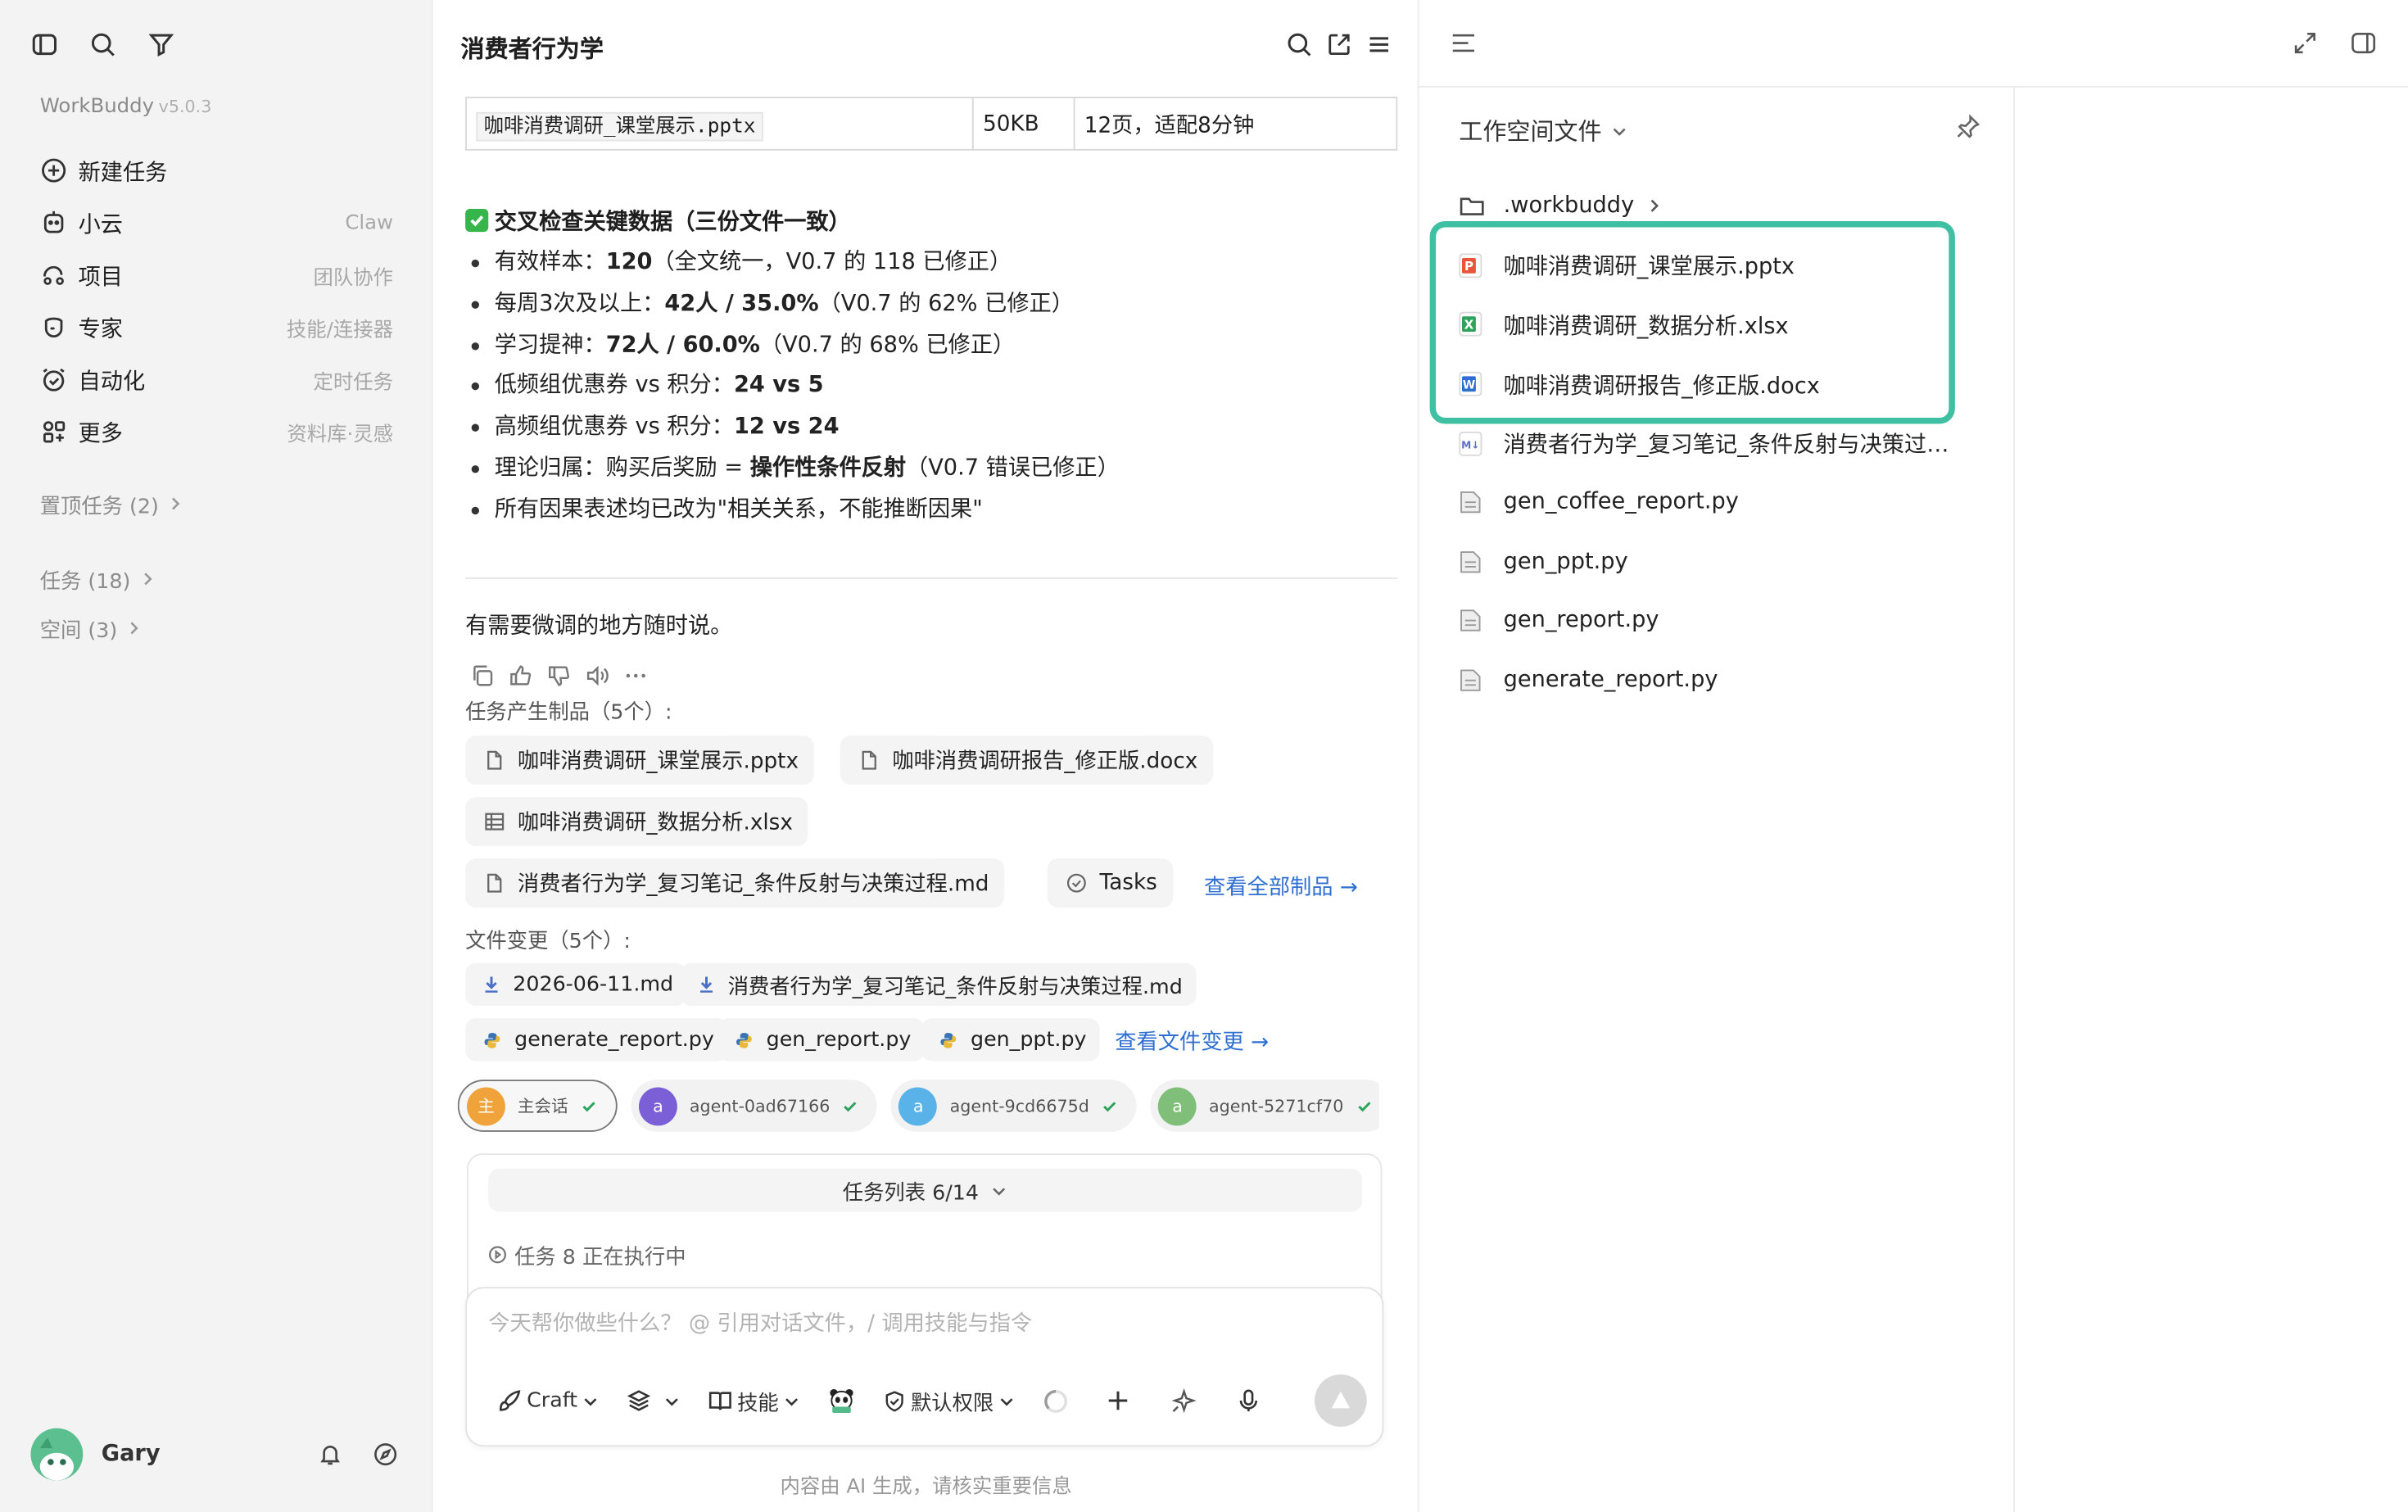 This screenshot has height=1512, width=2408. What do you see at coordinates (497, 1255) in the screenshot?
I see `play-circle-icon` at bounding box center [497, 1255].